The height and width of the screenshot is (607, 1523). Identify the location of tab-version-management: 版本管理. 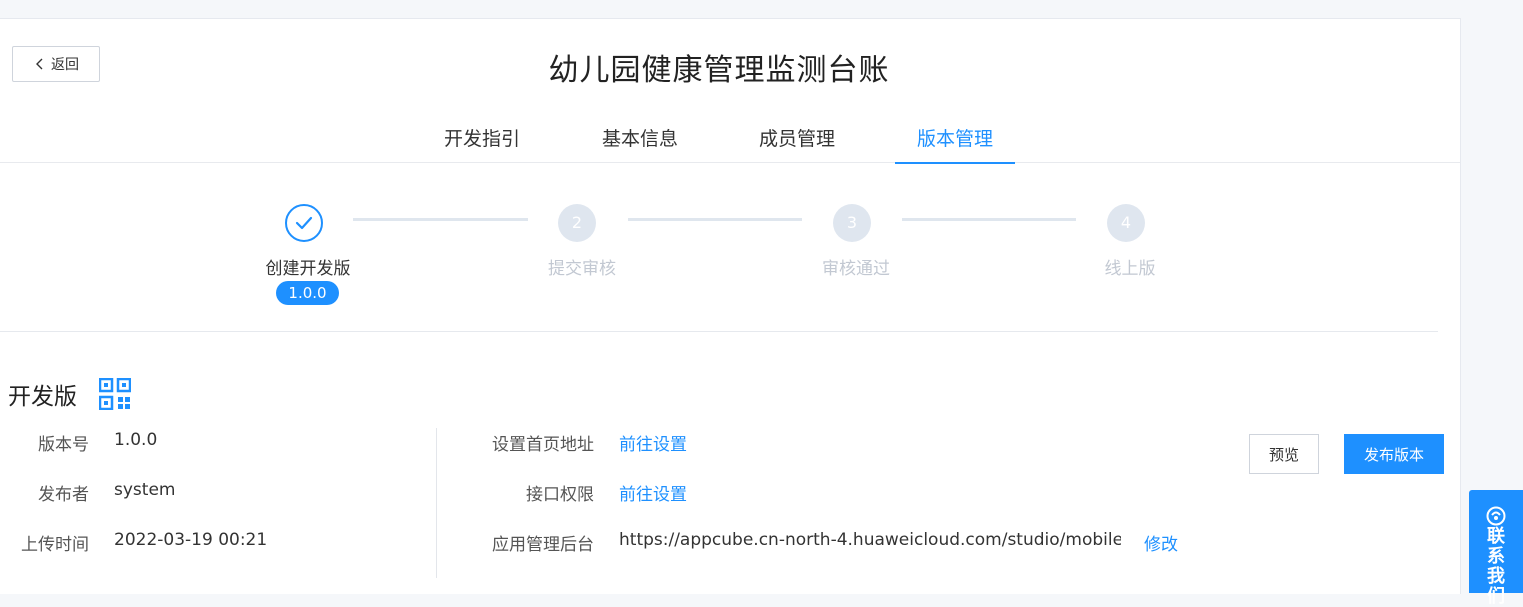
(955, 141).